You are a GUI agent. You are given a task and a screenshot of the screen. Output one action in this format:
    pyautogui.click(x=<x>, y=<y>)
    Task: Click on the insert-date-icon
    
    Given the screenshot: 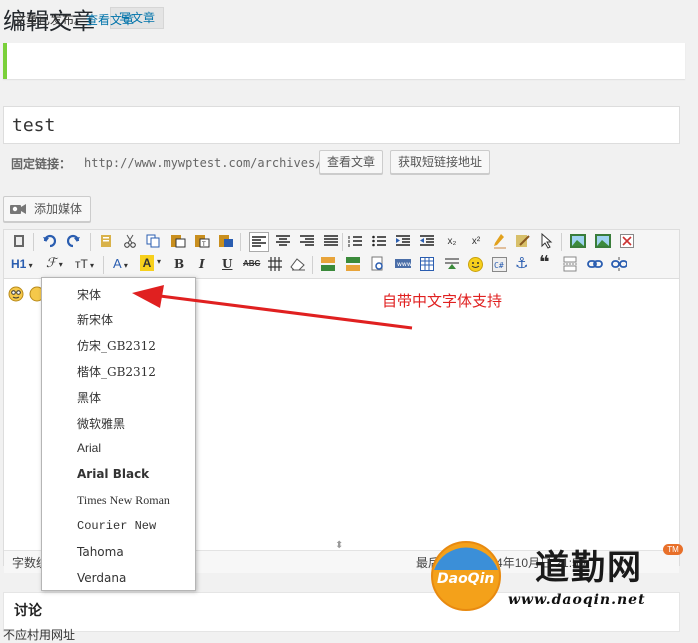 What is the action you would take?
    pyautogui.click(x=452, y=264)
    